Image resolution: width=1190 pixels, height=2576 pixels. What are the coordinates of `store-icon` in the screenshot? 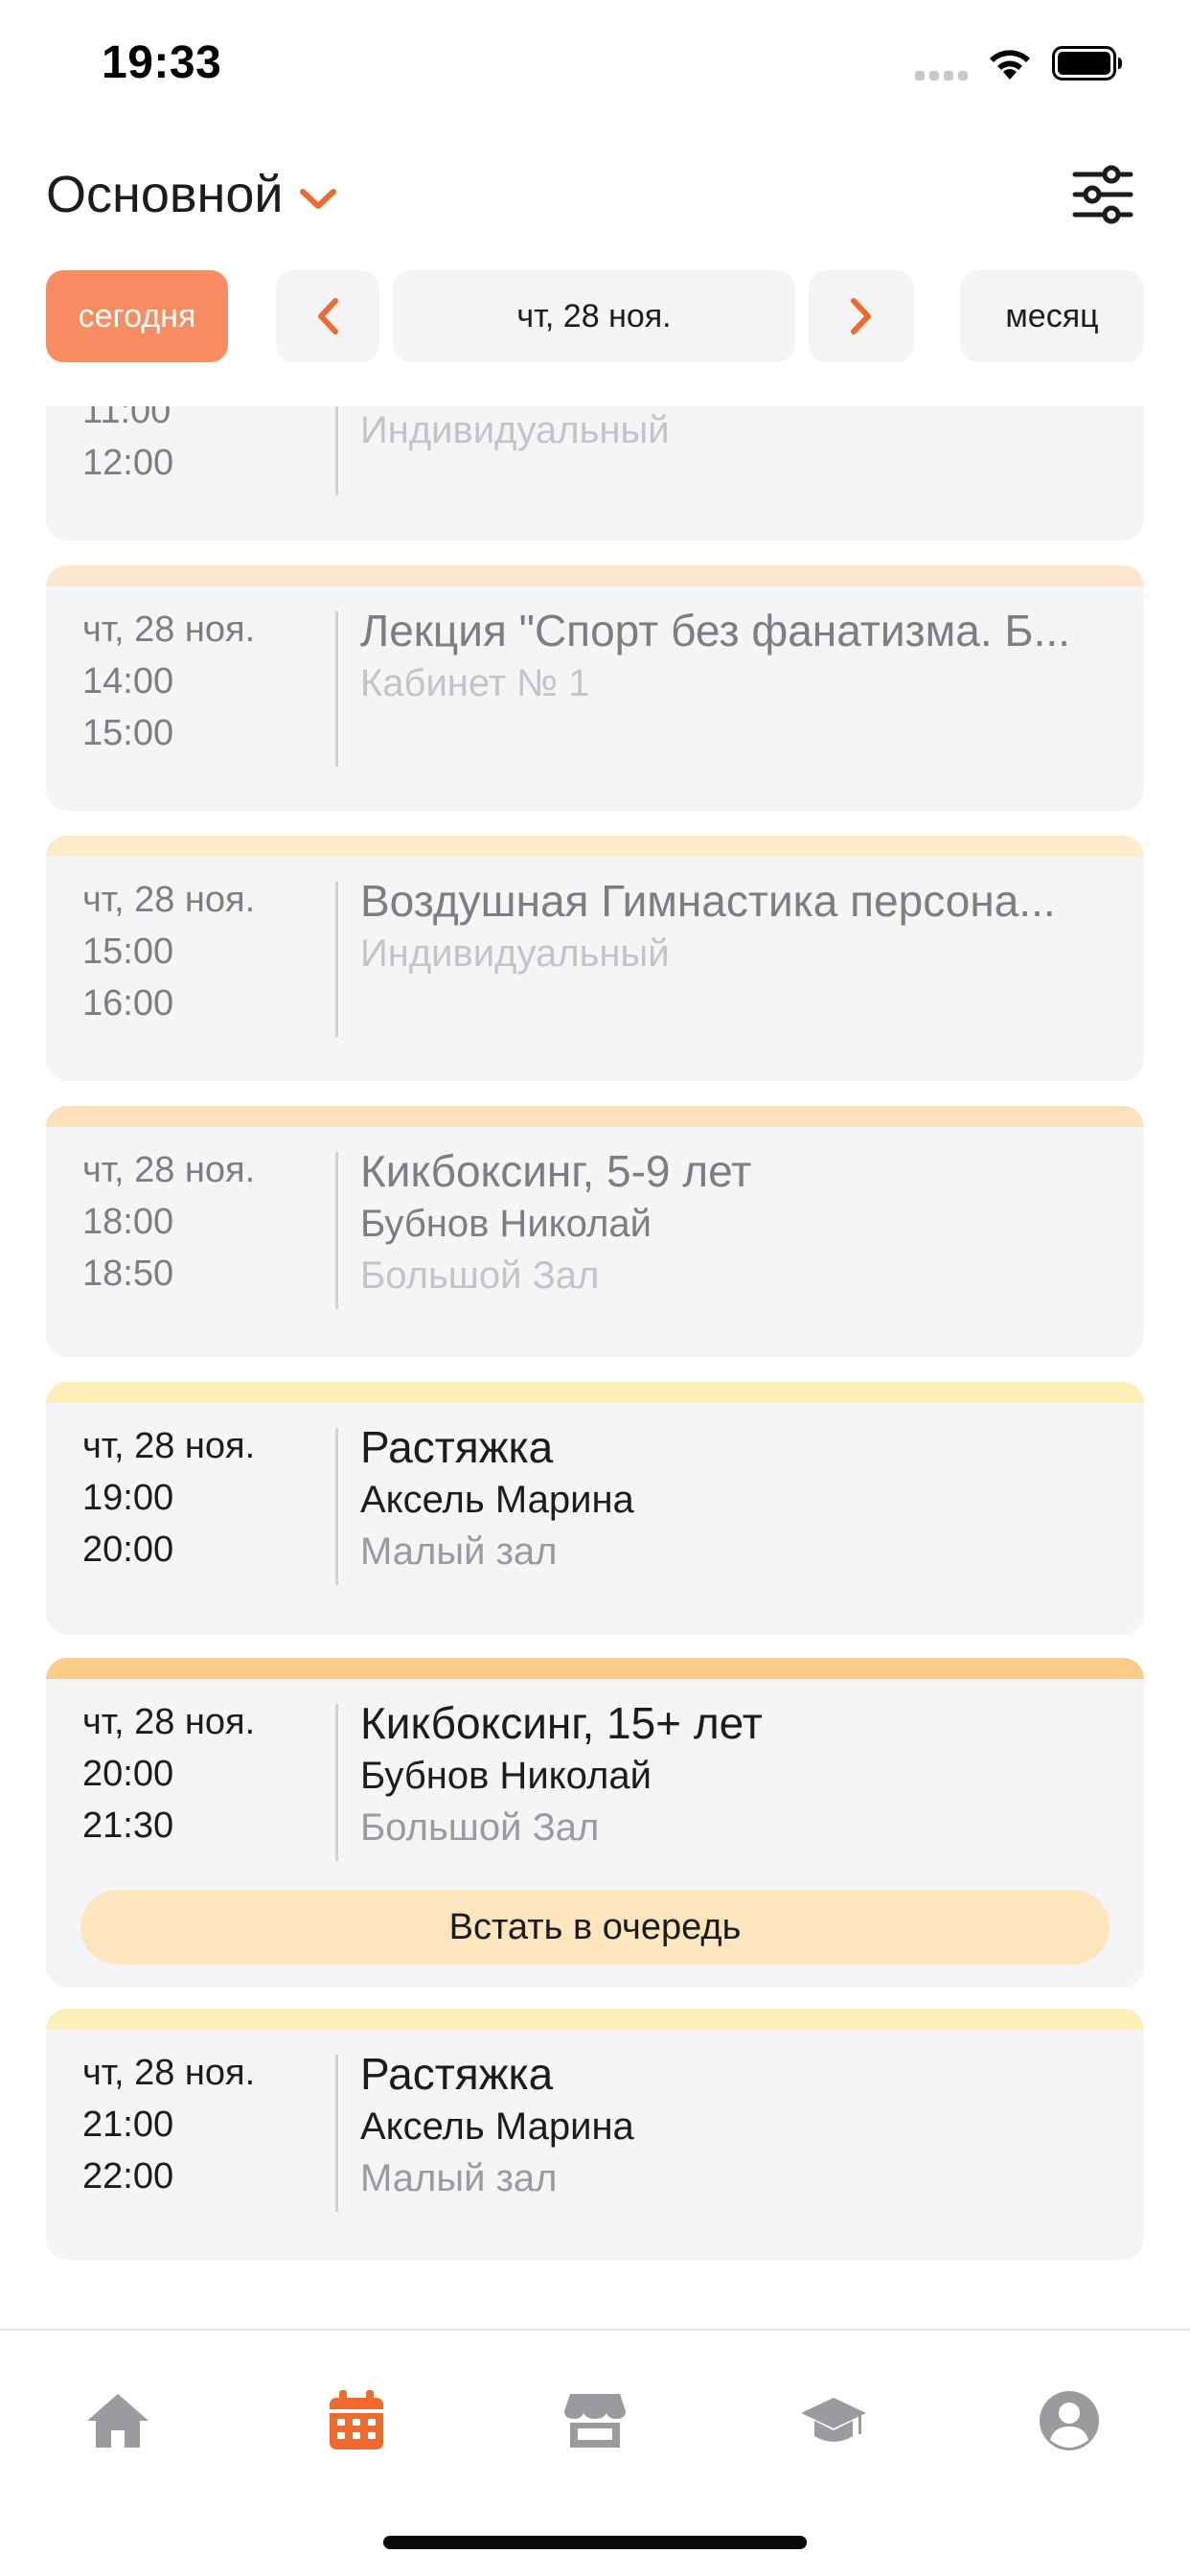 It's located at (595, 2421).